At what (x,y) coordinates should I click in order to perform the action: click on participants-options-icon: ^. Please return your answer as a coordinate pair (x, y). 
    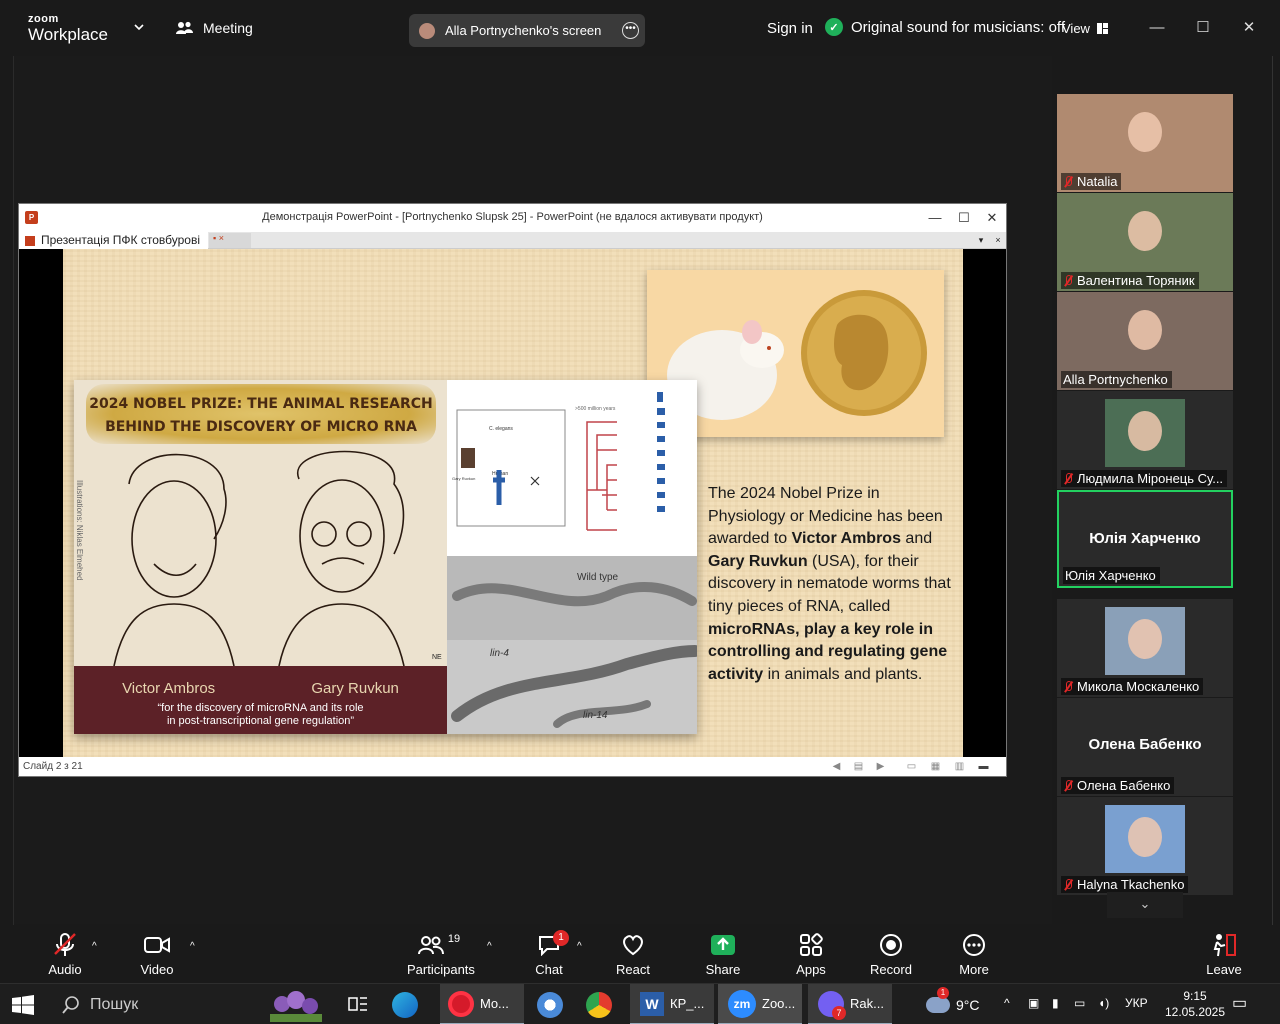
    Looking at the image, I should click on (489, 946).